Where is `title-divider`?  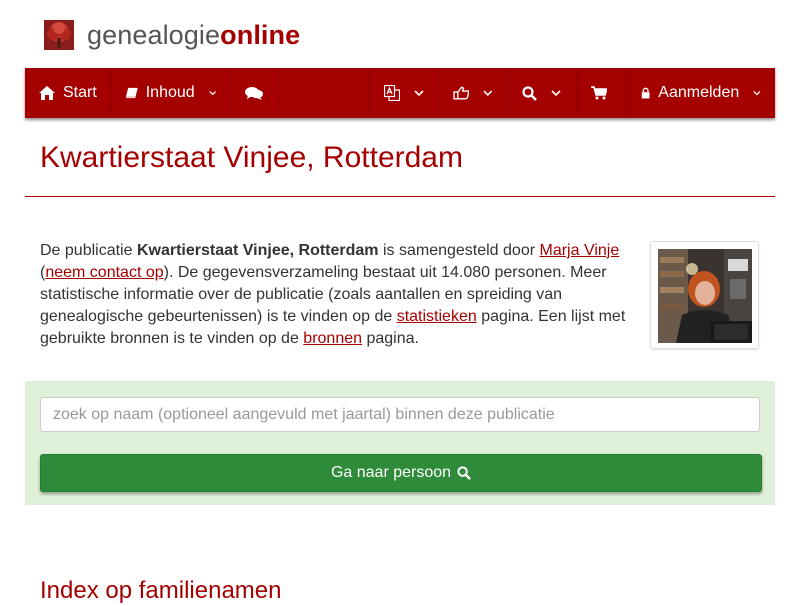 title-divider is located at coordinates (400, 196).